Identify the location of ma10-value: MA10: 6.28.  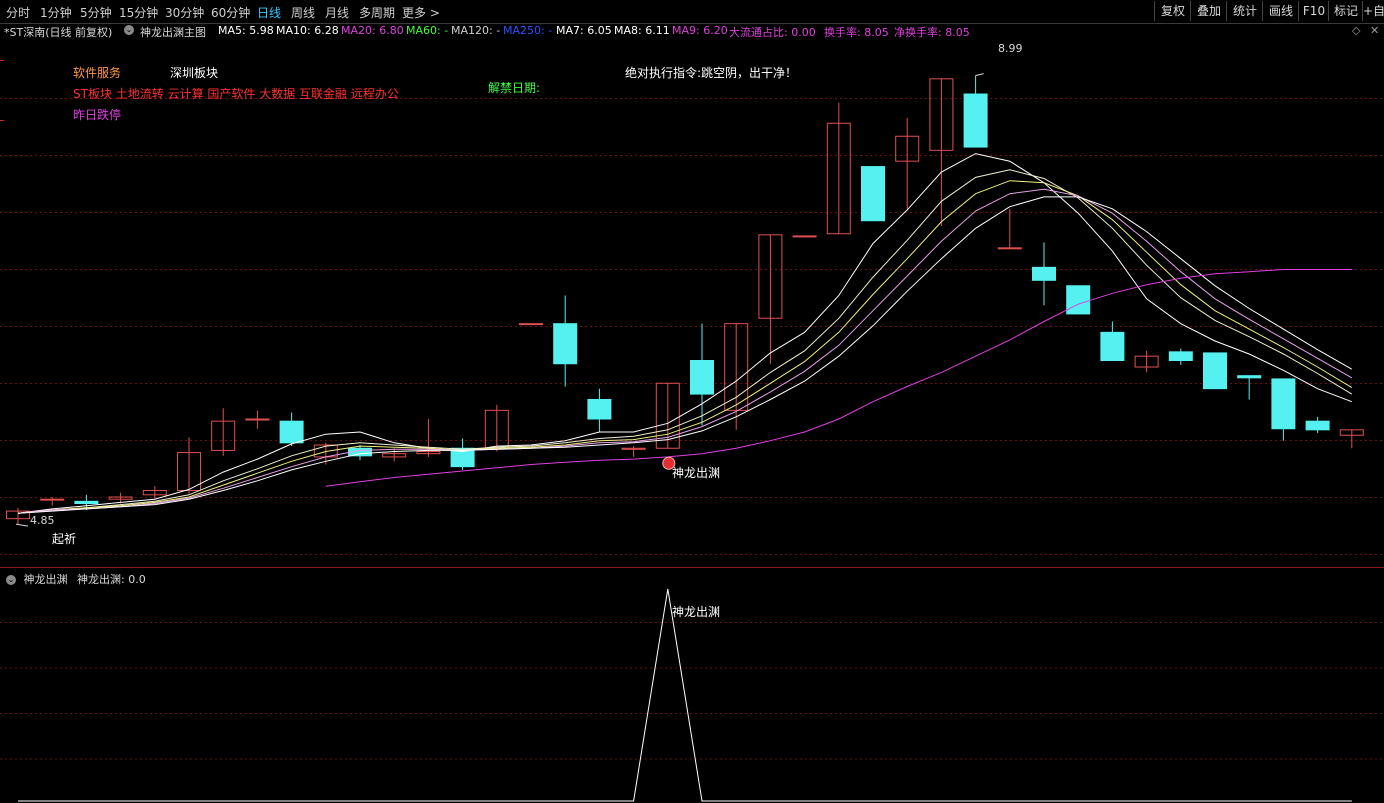
(307, 30).